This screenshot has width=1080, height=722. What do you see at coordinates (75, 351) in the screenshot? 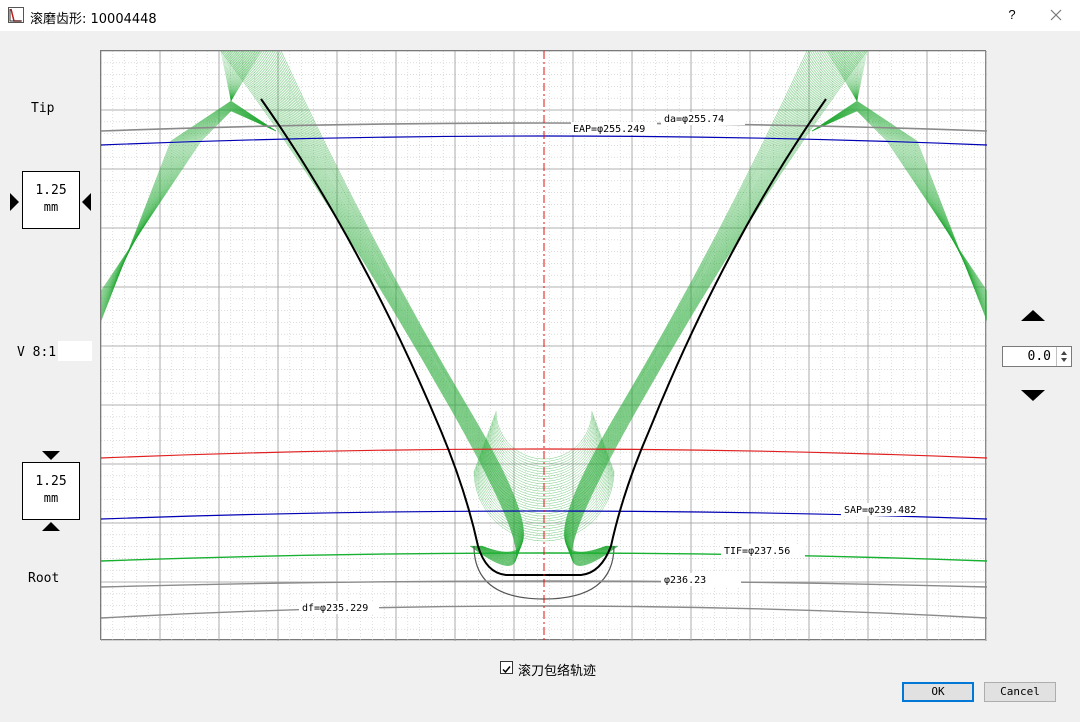
I see `scale-ratio-field` at bounding box center [75, 351].